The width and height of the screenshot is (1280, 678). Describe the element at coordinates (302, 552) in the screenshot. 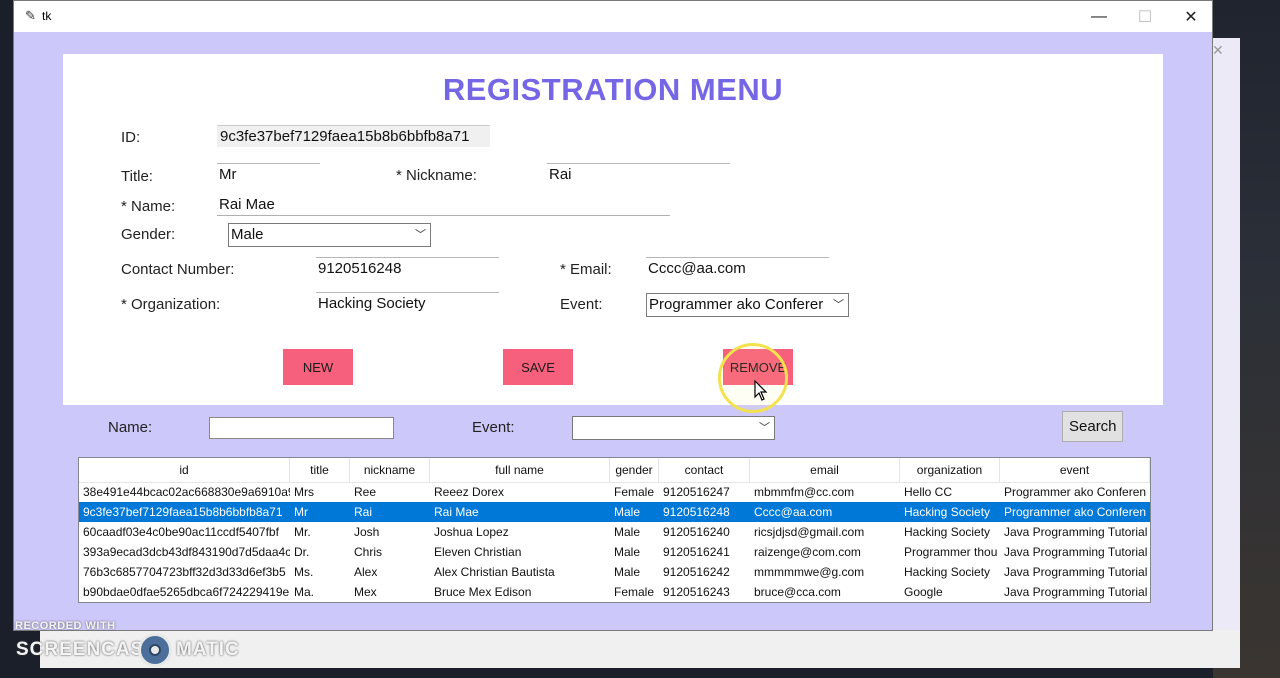

I see `table-cell: Dr.` at that location.